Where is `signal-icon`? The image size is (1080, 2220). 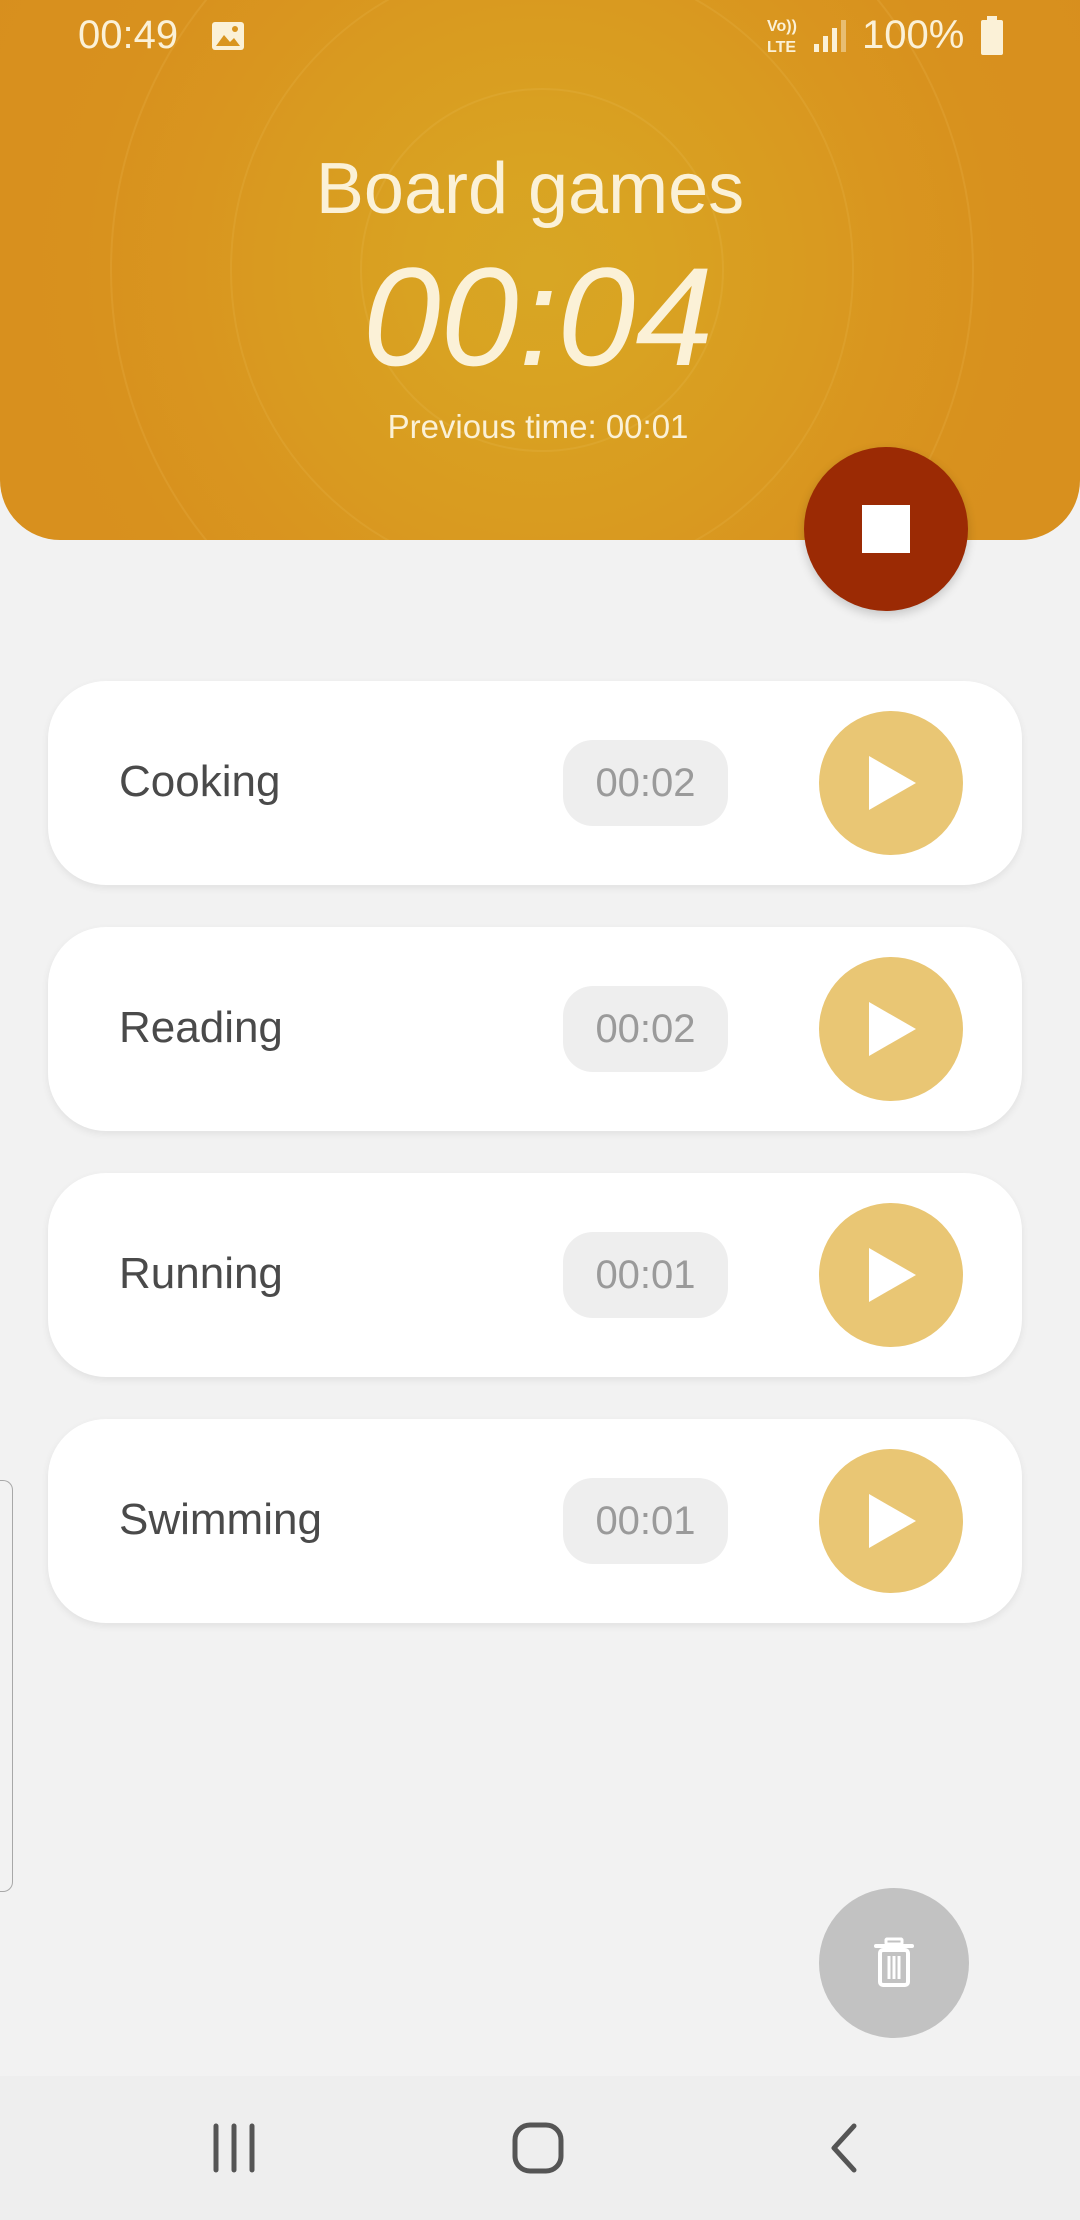 signal-icon is located at coordinates (830, 36).